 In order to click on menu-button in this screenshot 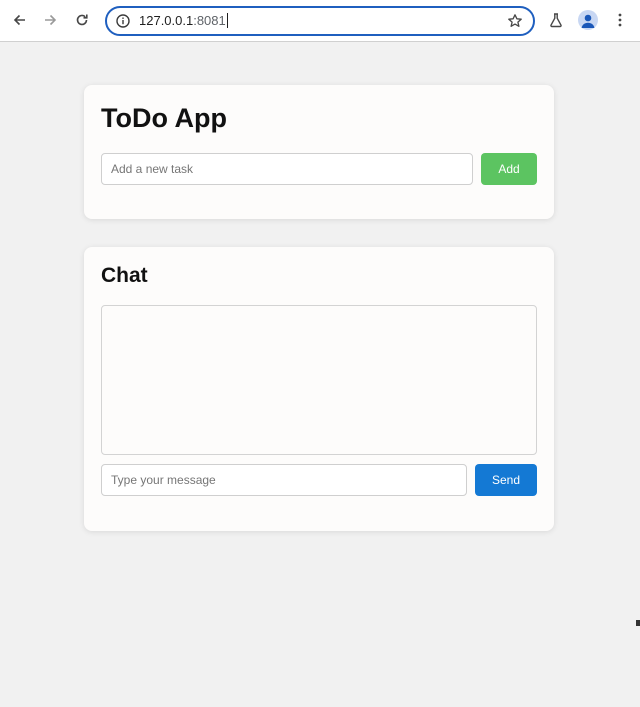, I will do `click(620, 20)`.